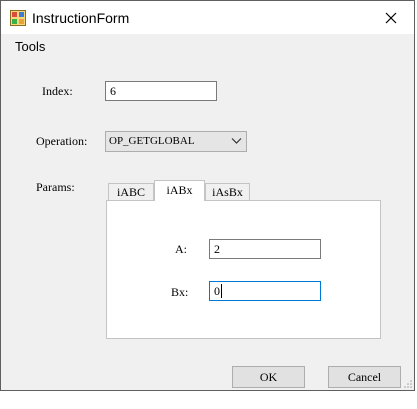 This screenshot has width=417, height=409. Describe the element at coordinates (181, 249) in the screenshot. I see `a-label: A:` at that location.